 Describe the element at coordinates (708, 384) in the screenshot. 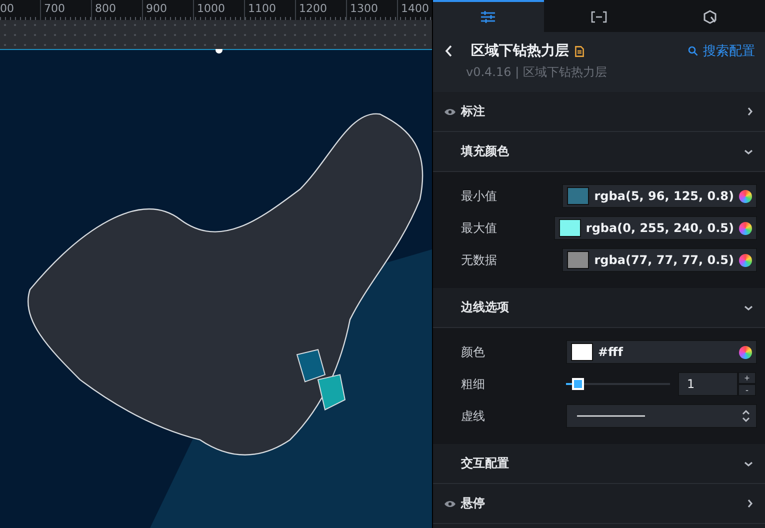

I see `number-input: 1` at that location.